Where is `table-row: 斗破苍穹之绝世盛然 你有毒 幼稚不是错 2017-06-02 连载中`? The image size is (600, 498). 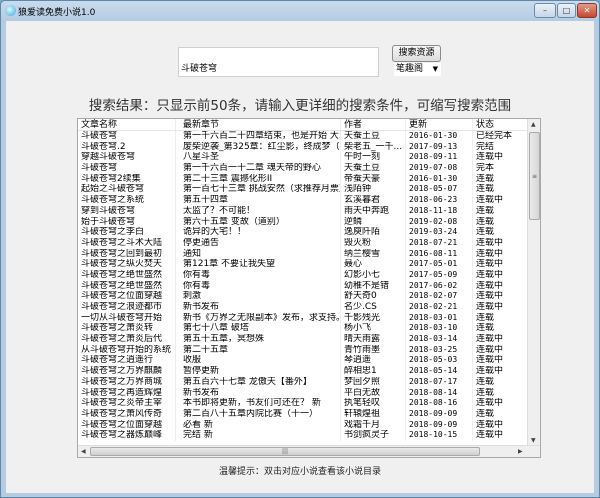 table-row: 斗破苍穹之绝世盛然 你有毒 幼稚不是错 2017-06-02 连载中 is located at coordinates (309, 286).